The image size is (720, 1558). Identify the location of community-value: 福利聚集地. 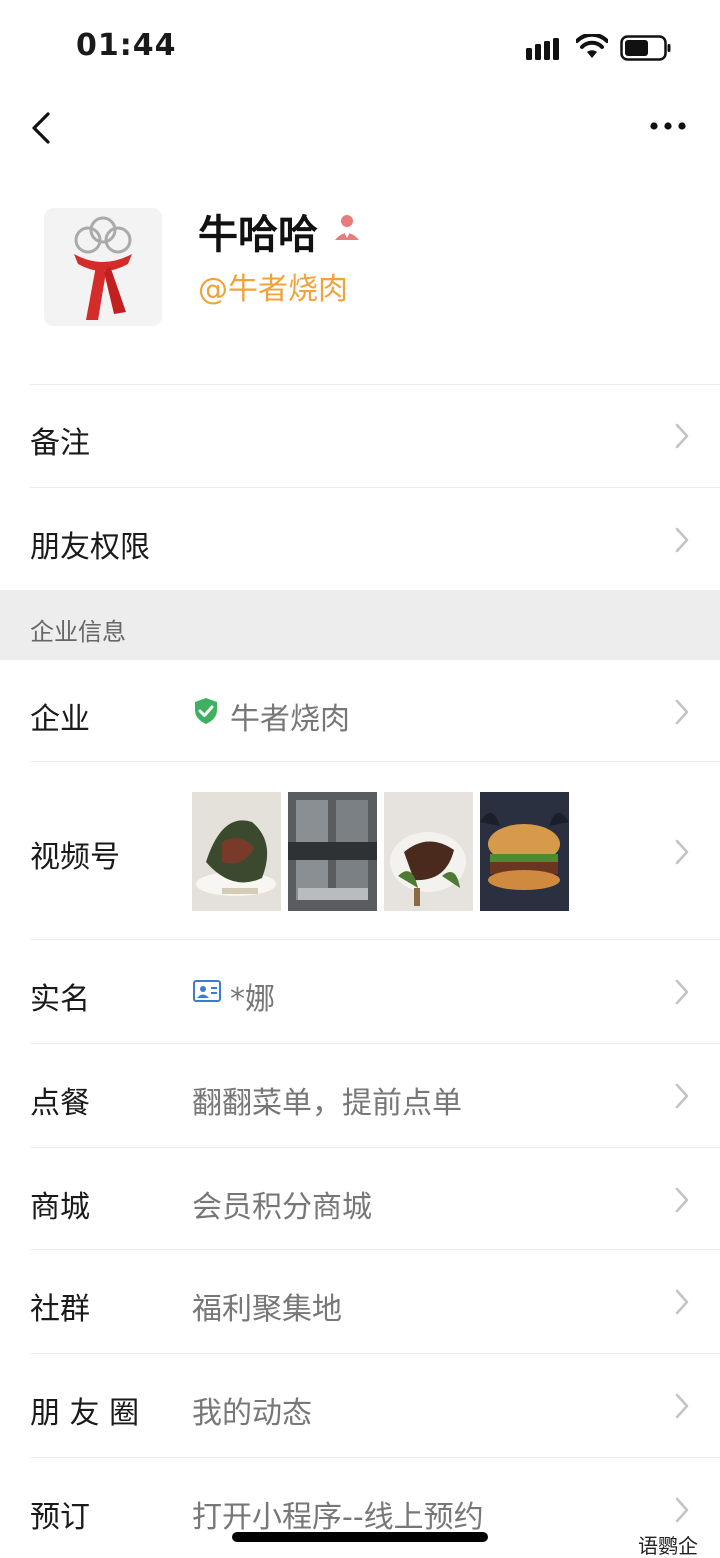
(267, 1309).